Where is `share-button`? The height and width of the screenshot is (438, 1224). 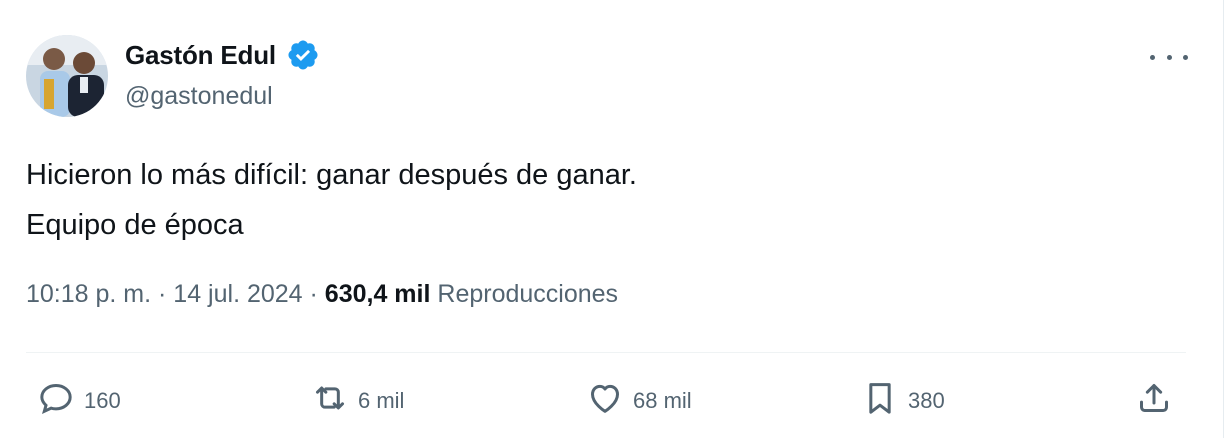 share-button is located at coordinates (1154, 401).